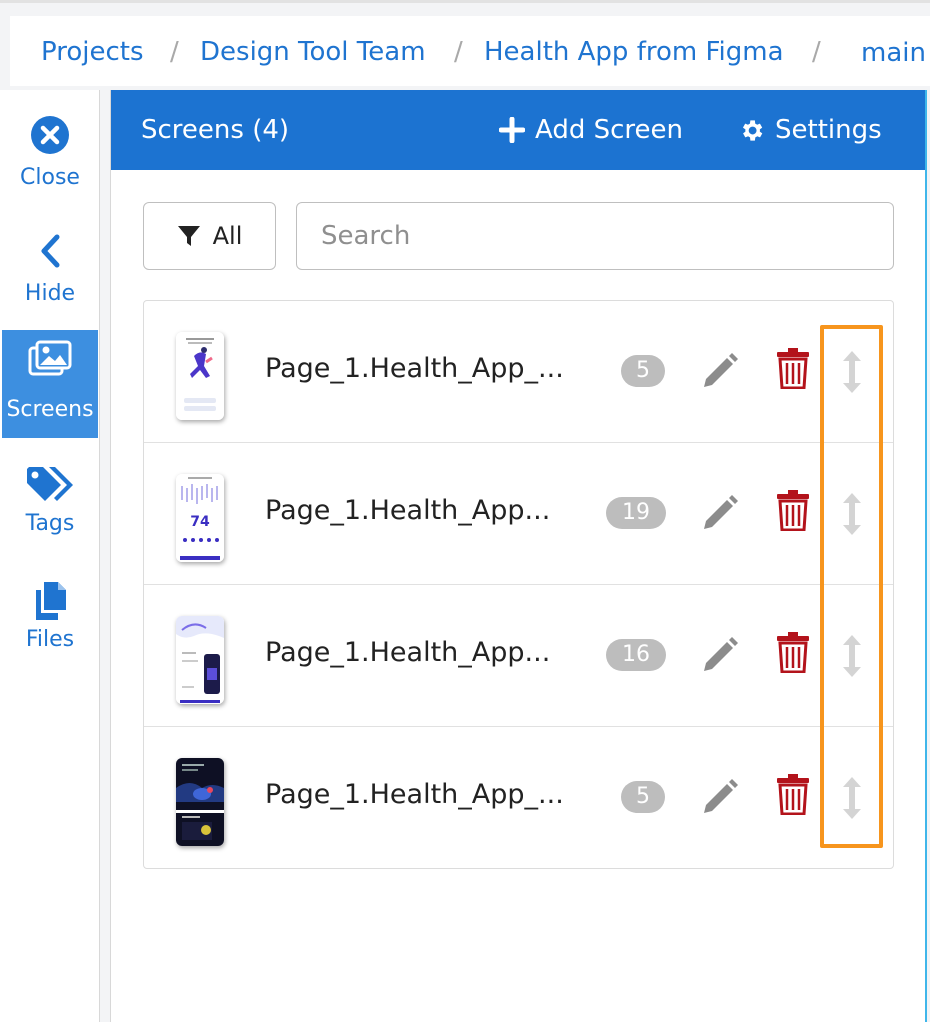 The width and height of the screenshot is (930, 1022). I want to click on panel-header: Screens (4) Add Screen Settings, so click(518, 130).